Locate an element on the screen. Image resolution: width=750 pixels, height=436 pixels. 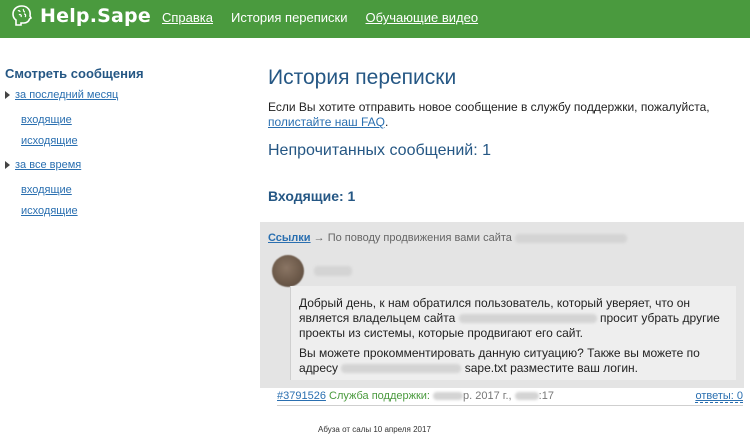
redacted-url is located at coordinates (401, 369).